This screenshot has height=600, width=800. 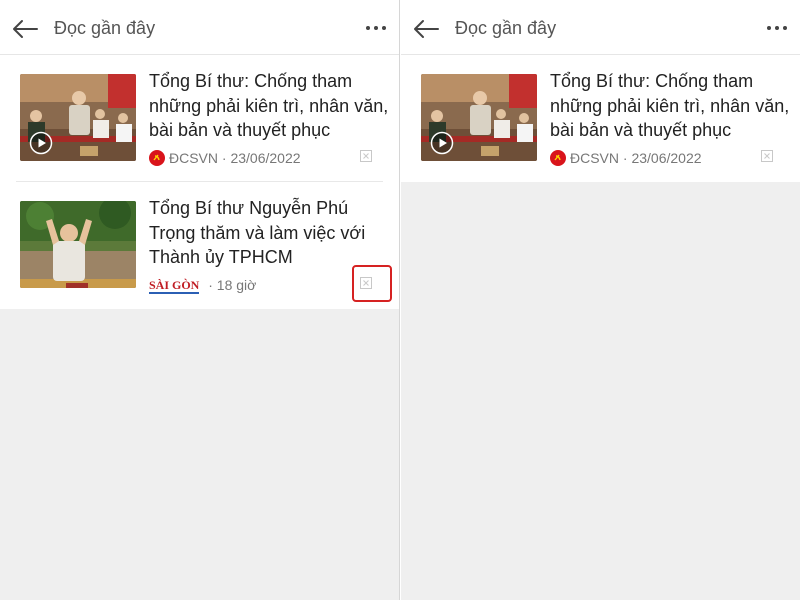 I want to click on highlight-box, so click(x=372, y=283).